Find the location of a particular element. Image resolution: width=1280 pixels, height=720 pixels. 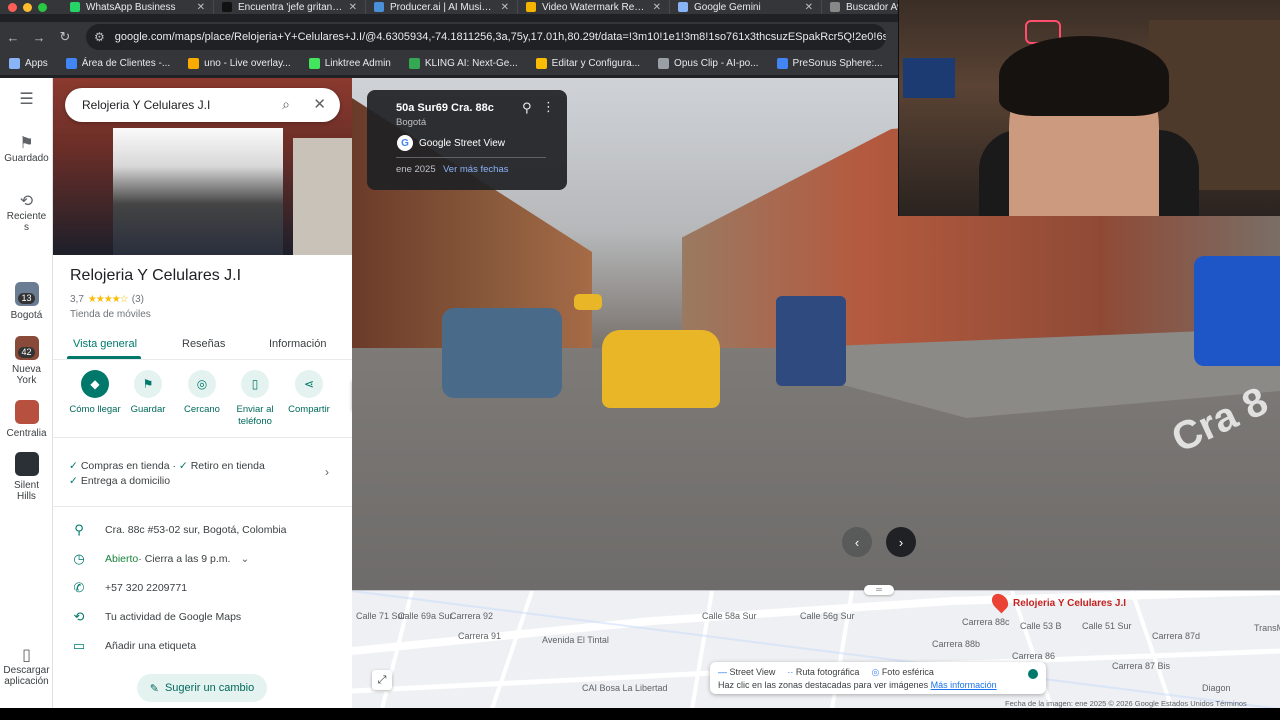

hours-row: ◷ Abierto · Cierra a las 9 p.m. ⌄ is located at coordinates (202, 559).